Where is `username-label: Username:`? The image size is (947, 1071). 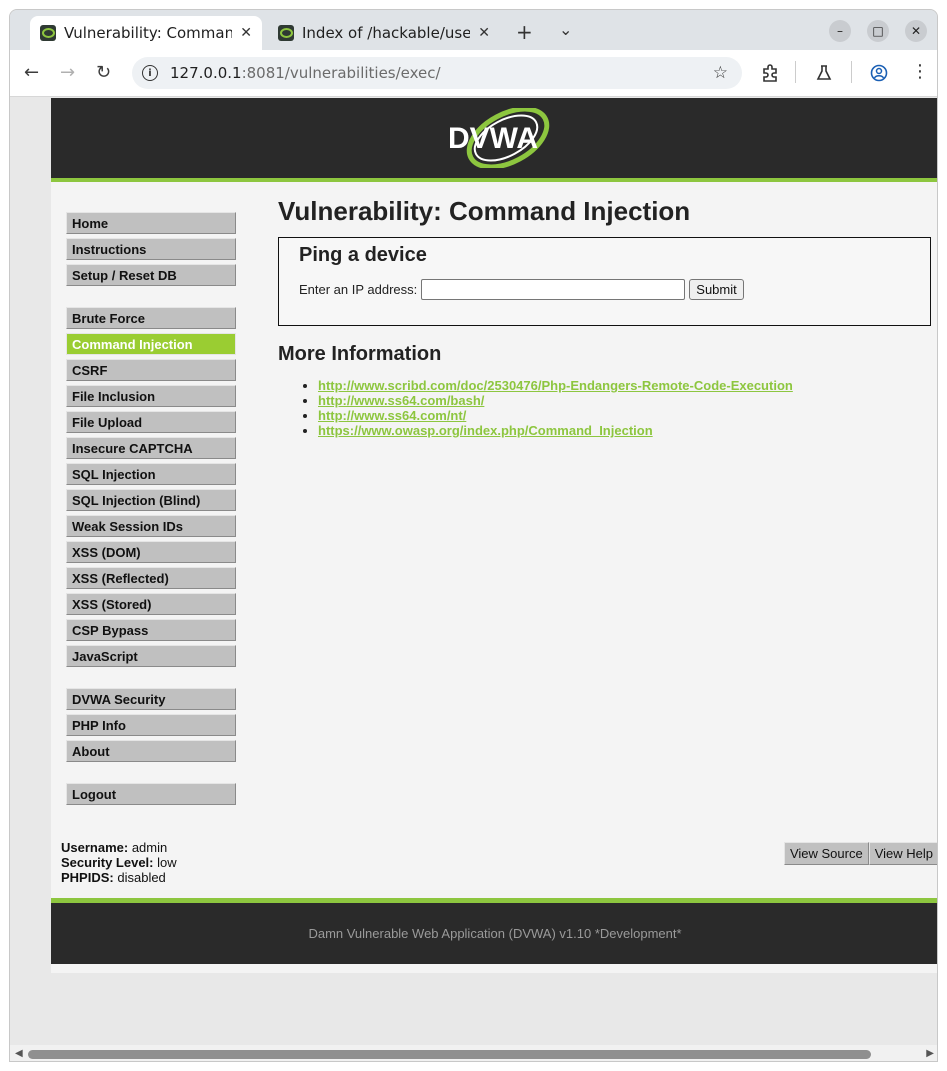
username-label: Username: is located at coordinates (95, 847).